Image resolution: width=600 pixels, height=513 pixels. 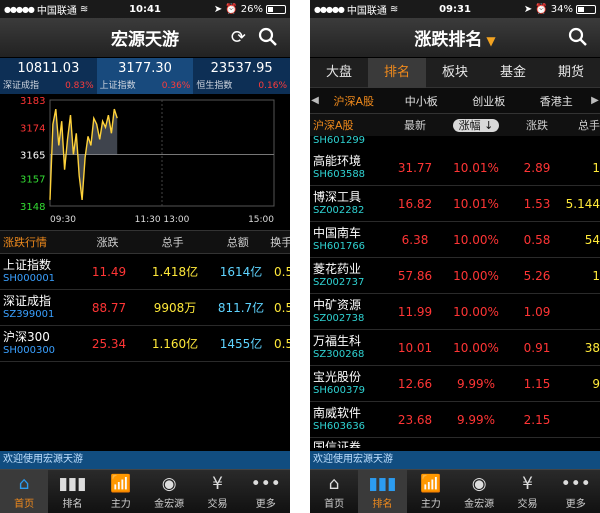 I want to click on index-card-szzs: 3177.30 上证指数 0.36%, so click(x=145, y=76).